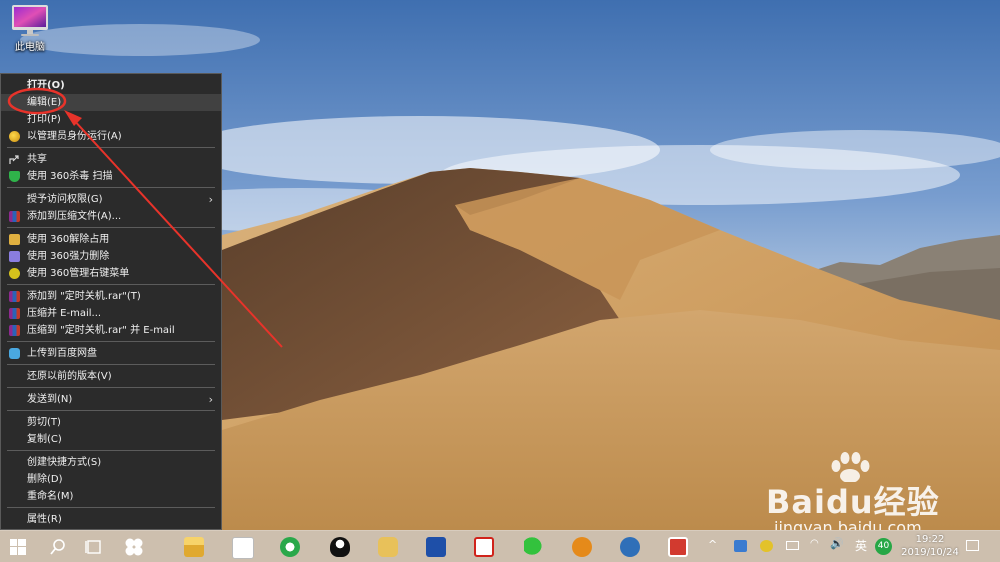 The image size is (1000, 562). What do you see at coordinates (972, 545) in the screenshot?
I see `notification-center-icon` at bounding box center [972, 545].